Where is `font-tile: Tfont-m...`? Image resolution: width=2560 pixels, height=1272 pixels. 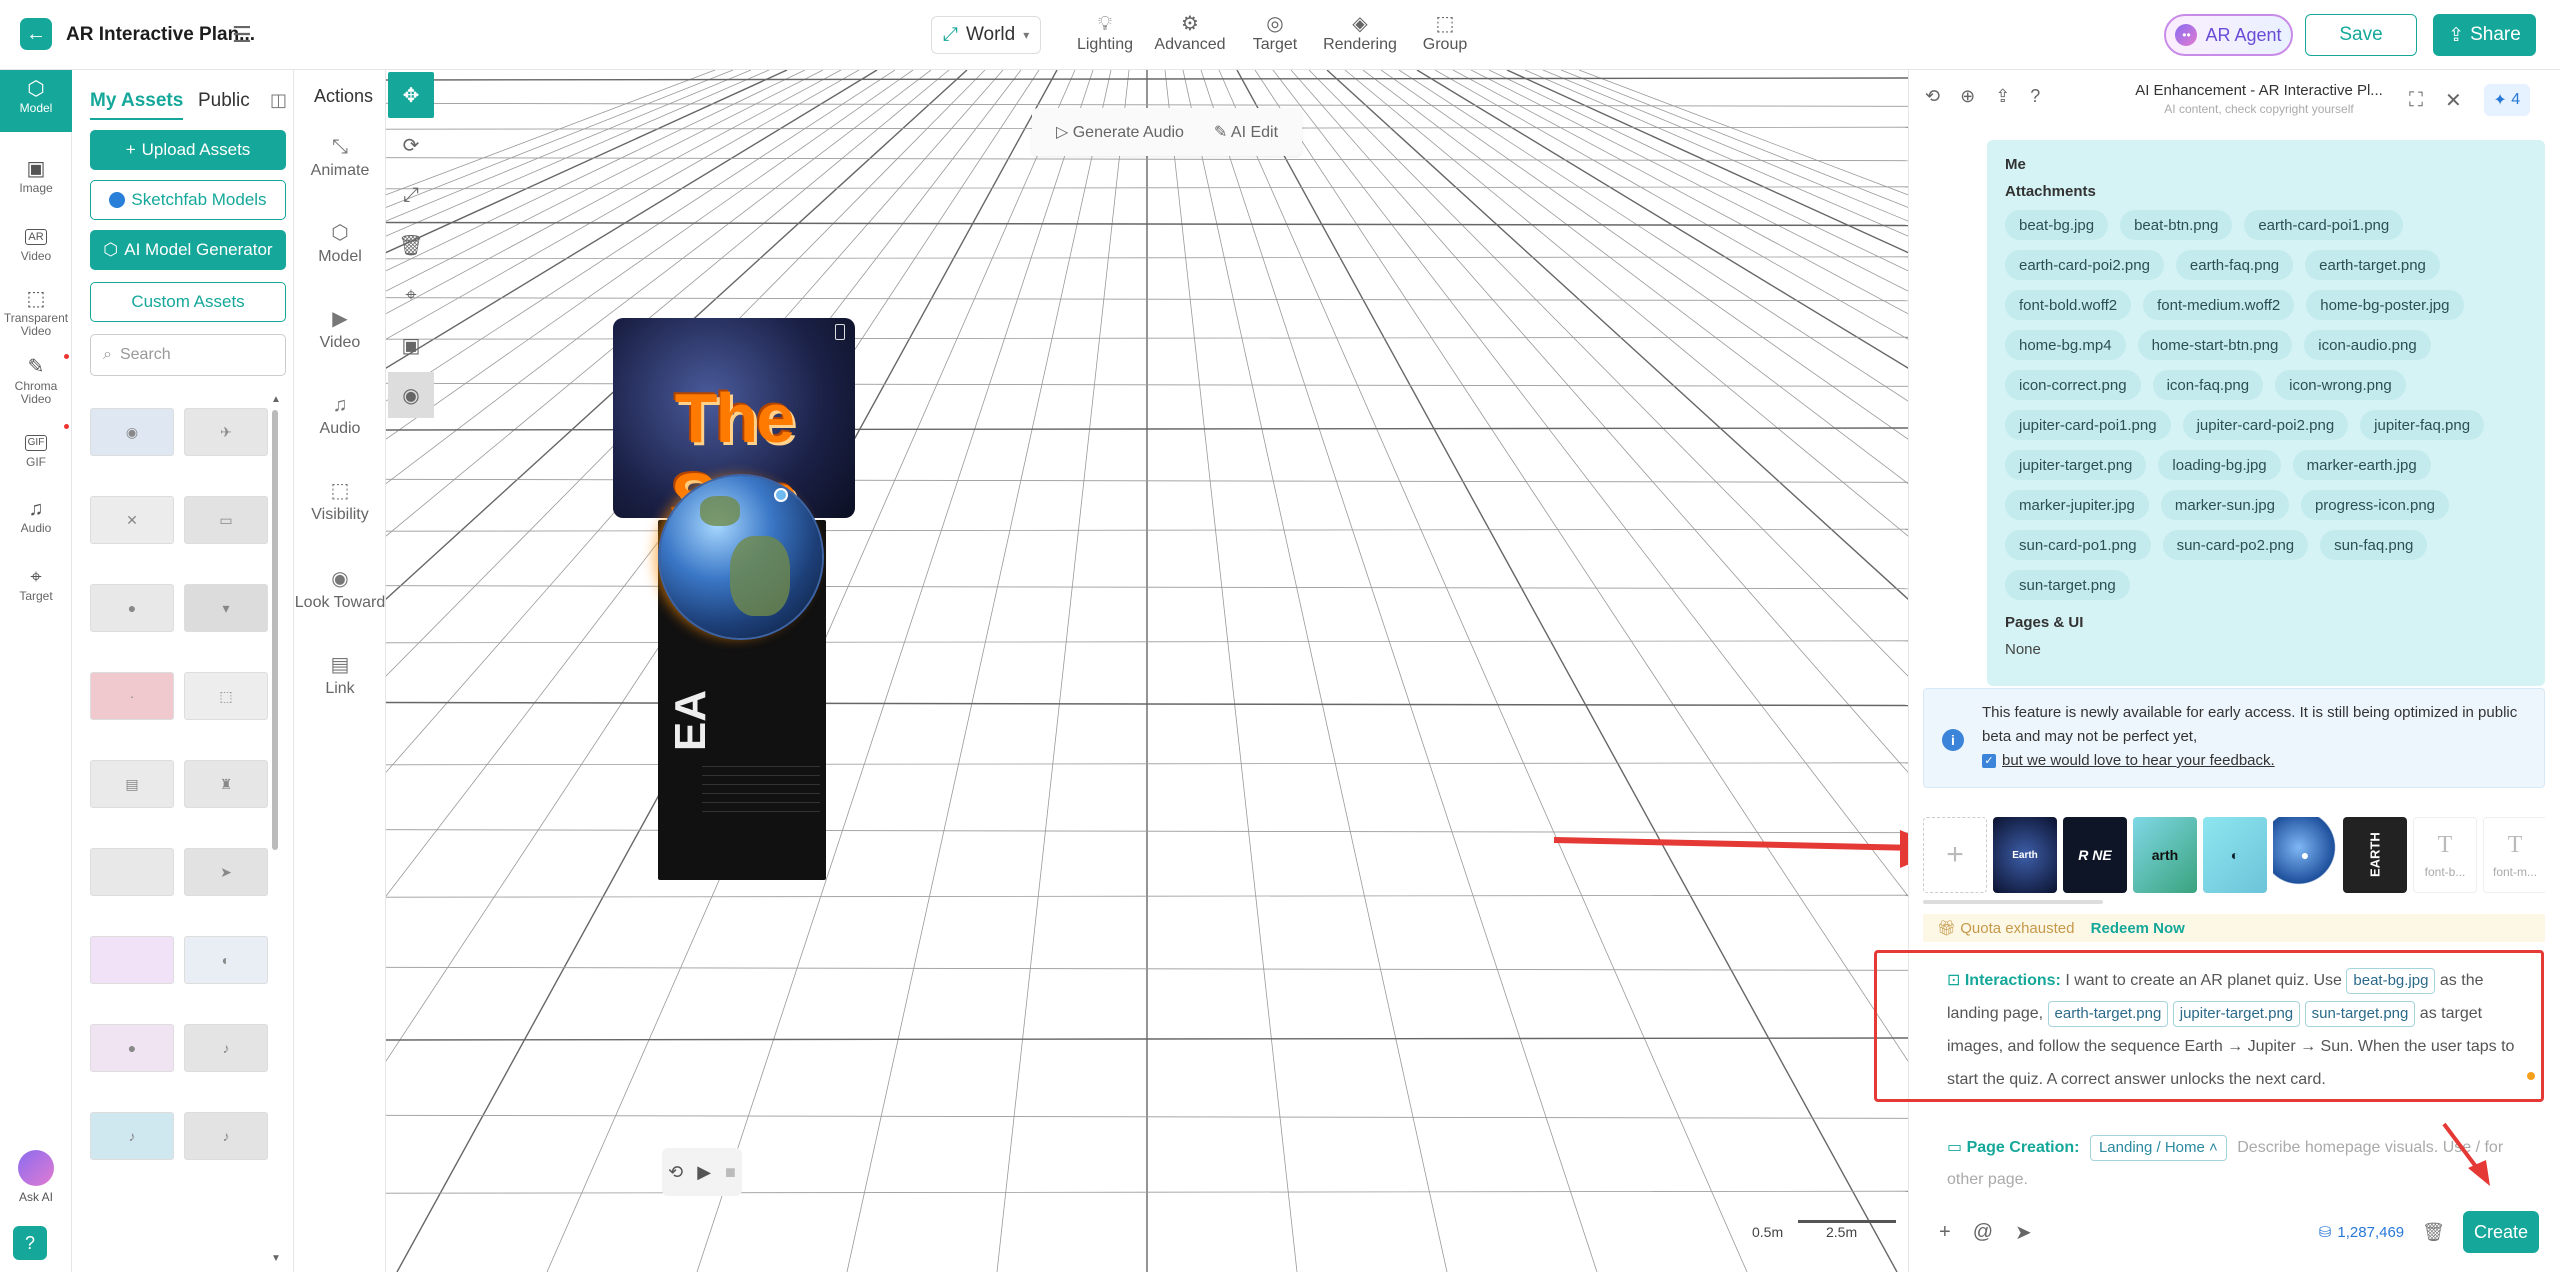
font-tile: Tfont-m... is located at coordinates (2514, 855).